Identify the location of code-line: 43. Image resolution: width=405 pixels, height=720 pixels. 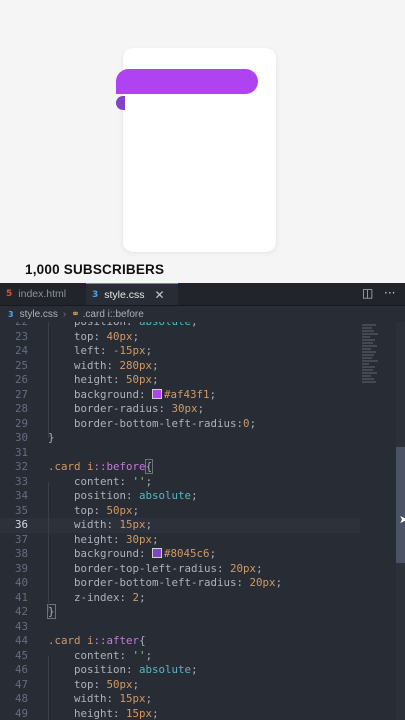
(180, 627).